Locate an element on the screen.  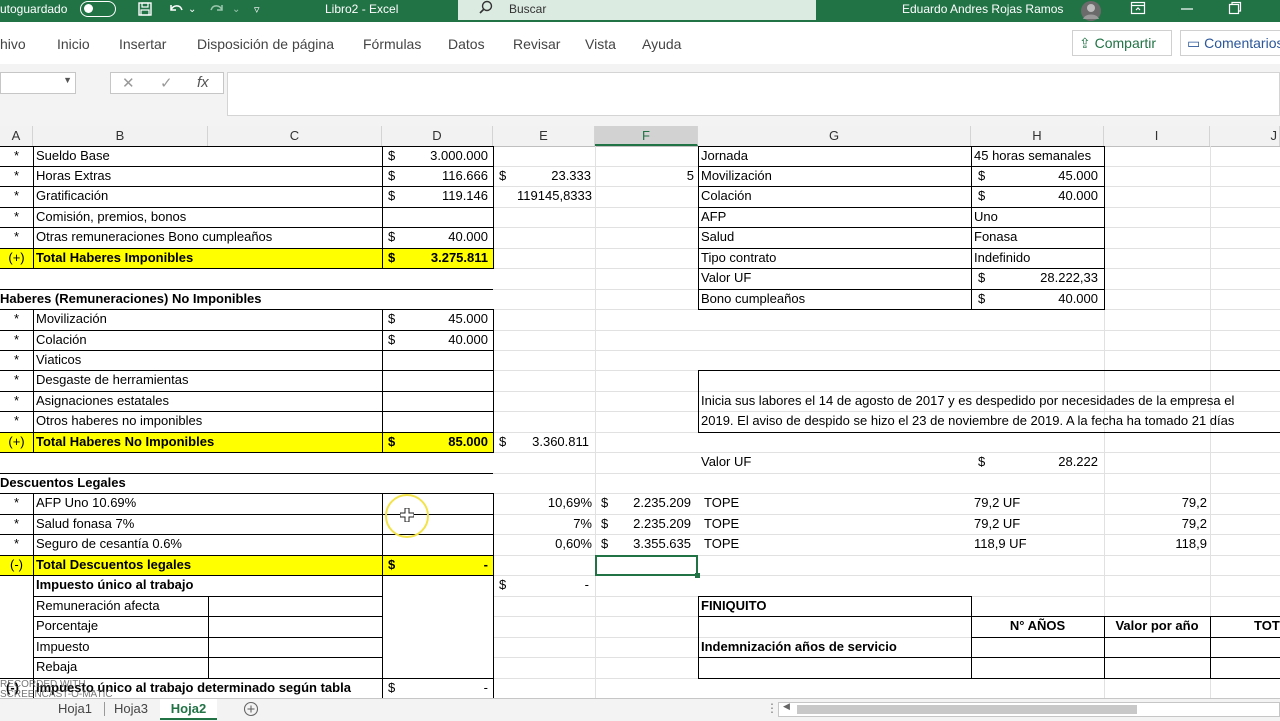
cell-f2: 5 is located at coordinates (644, 176).